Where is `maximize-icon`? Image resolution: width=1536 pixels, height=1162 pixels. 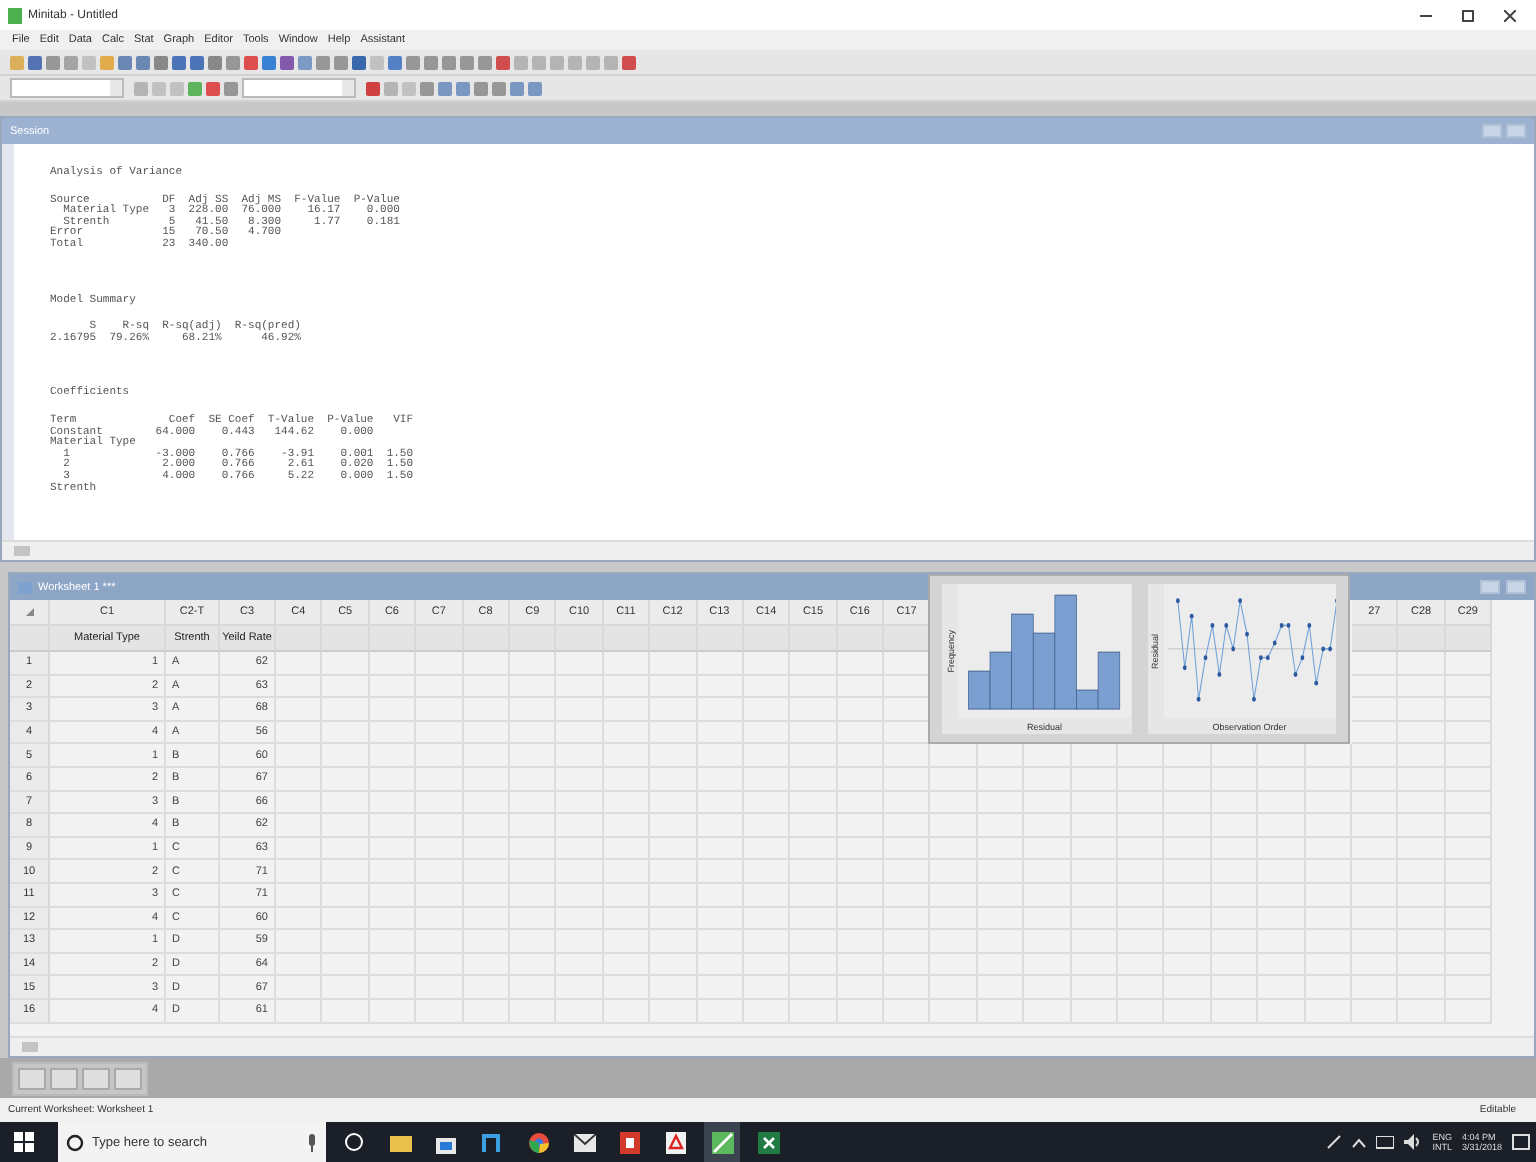
maximize-icon is located at coordinates (1468, 15).